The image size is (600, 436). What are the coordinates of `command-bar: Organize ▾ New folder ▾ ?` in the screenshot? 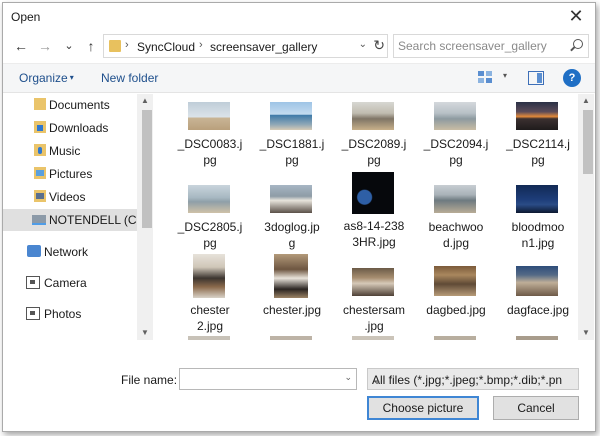 It's located at (299, 78).